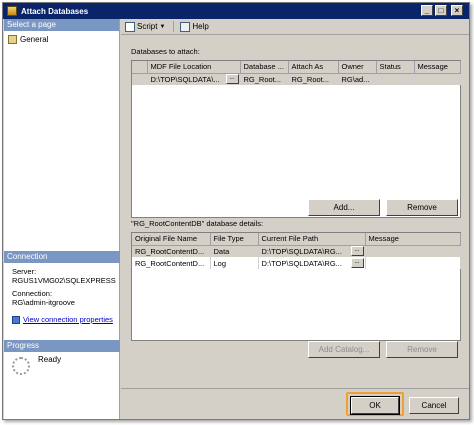 The height and width of the screenshot is (425, 474). Describe the element at coordinates (21, 366) in the screenshot. I see `progress-spinner-icon` at that location.